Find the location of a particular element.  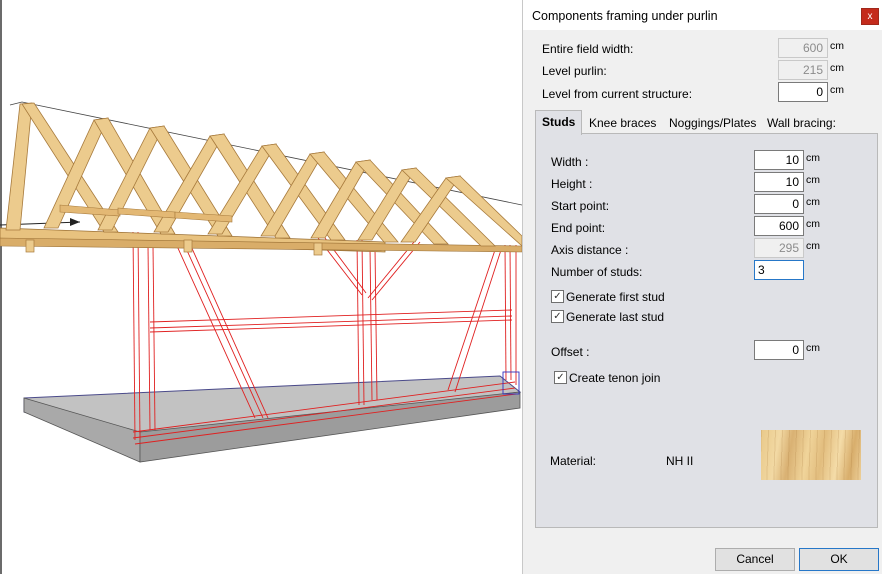

width-unit: cm is located at coordinates (813, 158).